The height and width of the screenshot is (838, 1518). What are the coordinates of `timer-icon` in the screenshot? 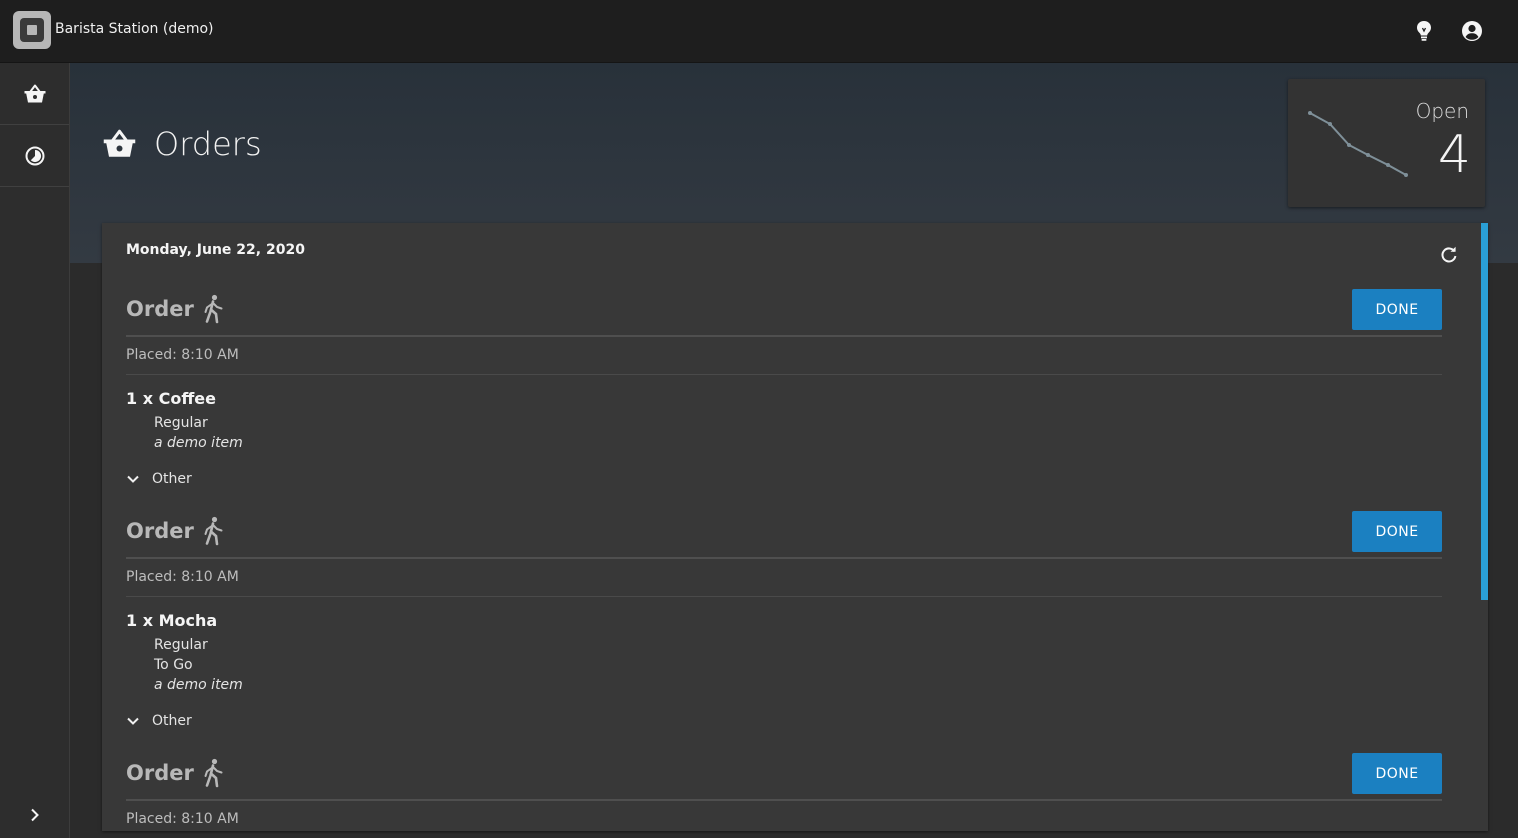 It's located at (34, 155).